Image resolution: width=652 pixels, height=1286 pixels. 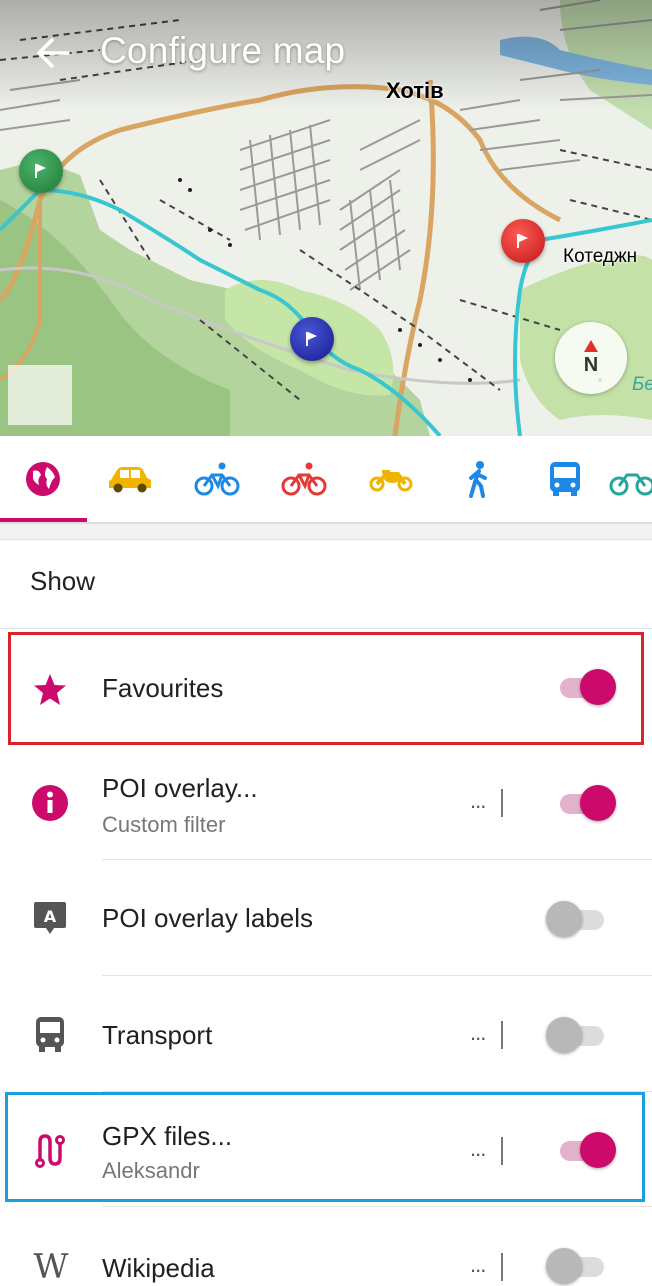 What do you see at coordinates (586, 803) in the screenshot?
I see `poi-overlay-toggle` at bounding box center [586, 803].